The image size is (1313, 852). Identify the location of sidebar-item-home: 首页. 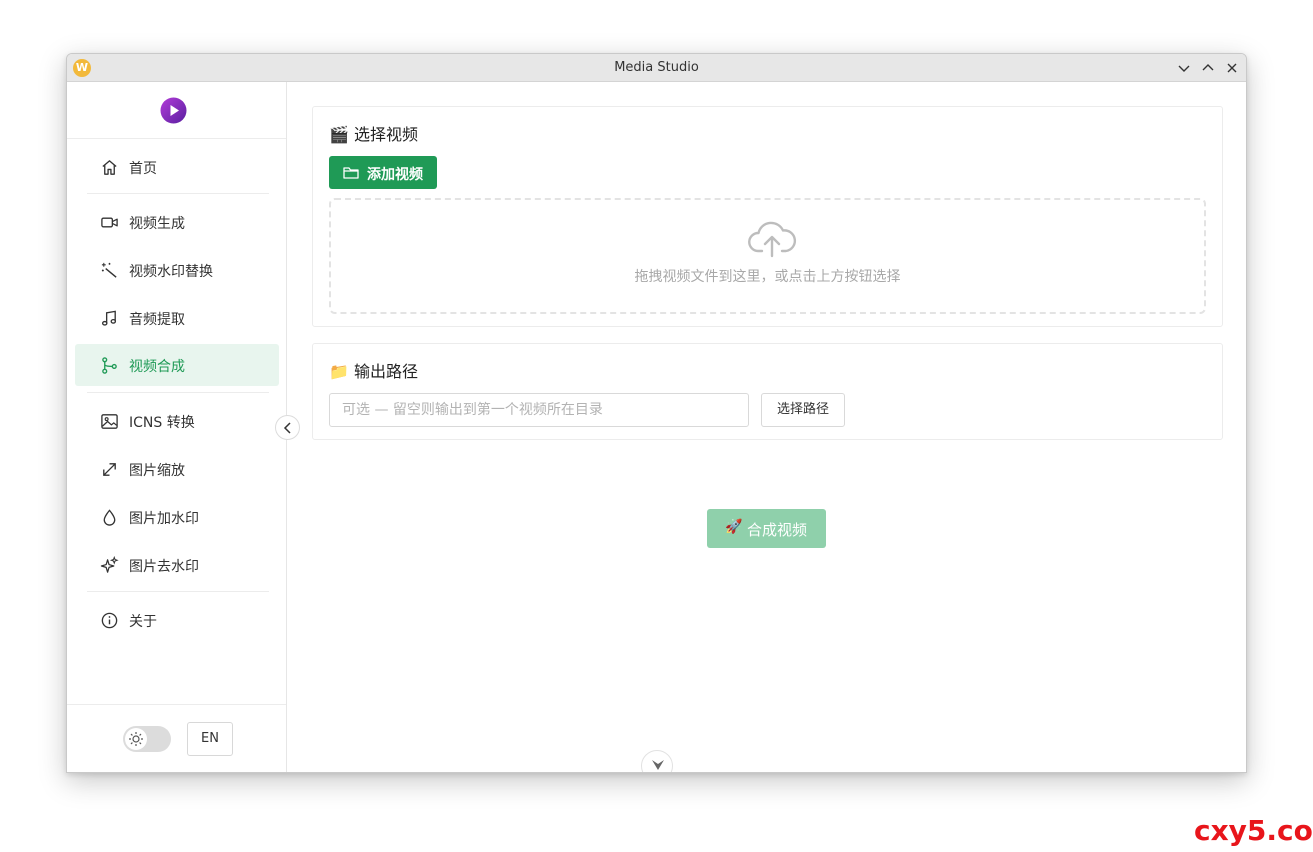
(177, 167).